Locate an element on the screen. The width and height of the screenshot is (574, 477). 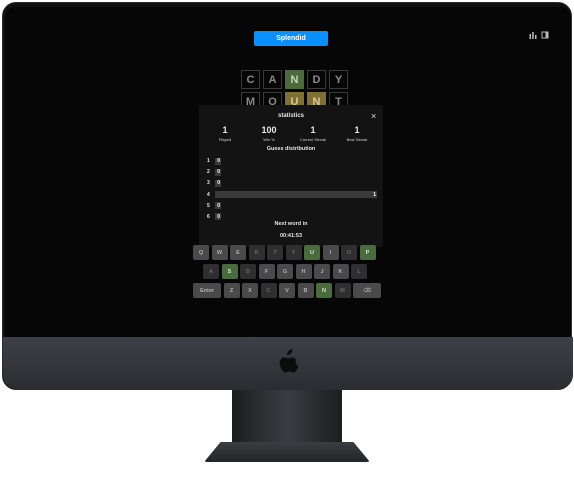
stand-neck is located at coordinates (287, 418).